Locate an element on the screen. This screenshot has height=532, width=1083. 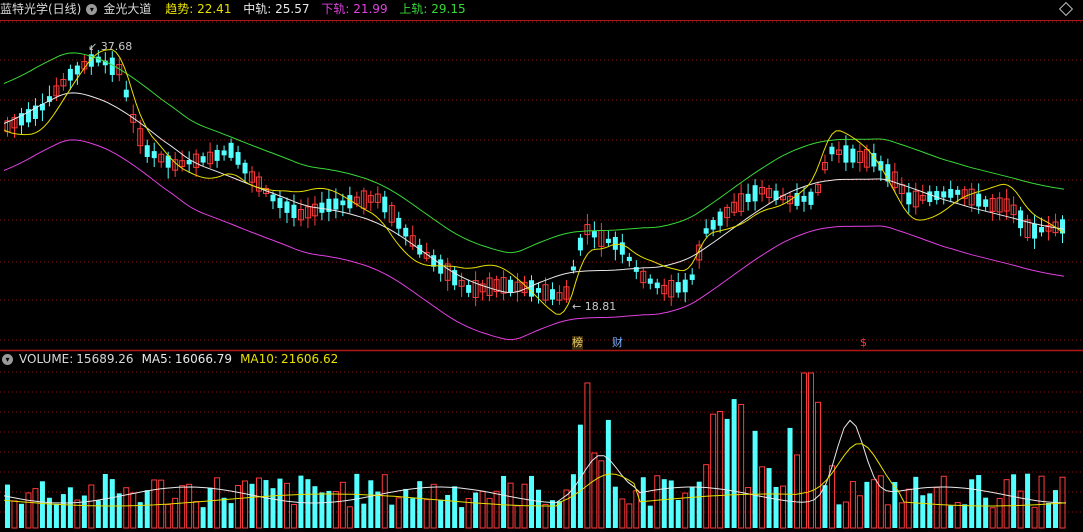
event-mark-finance: 财 is located at coordinates (617, 343).